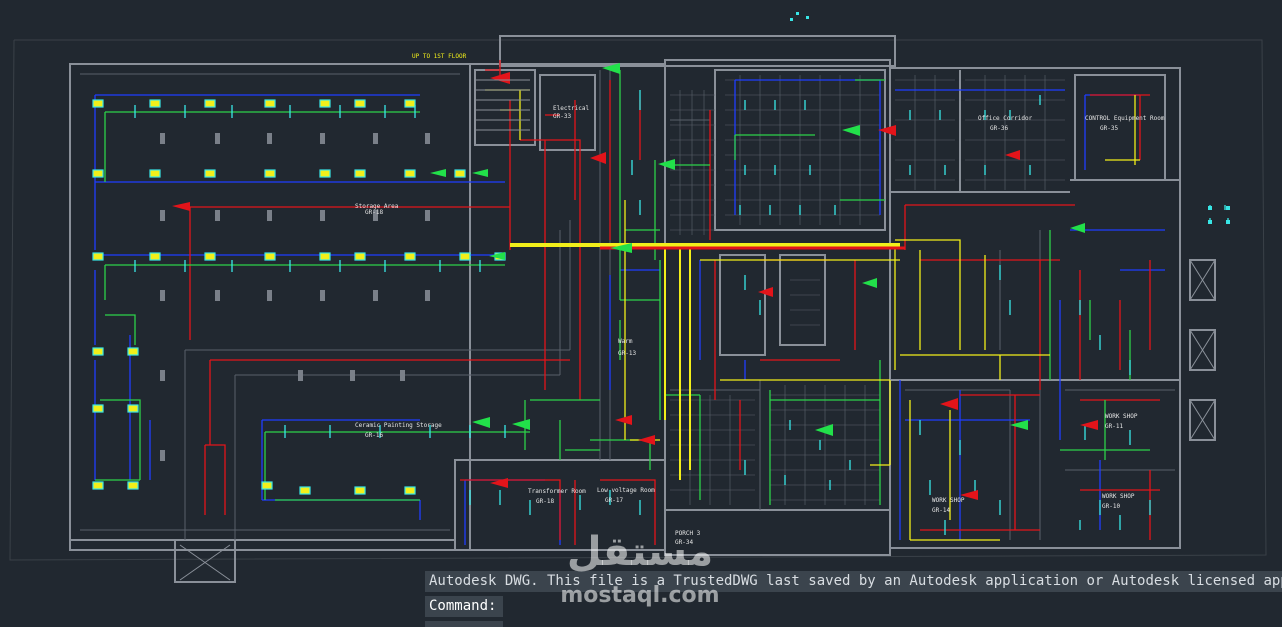  I want to click on room-workshop3-name: WORK SHOP, so click(1118, 496).